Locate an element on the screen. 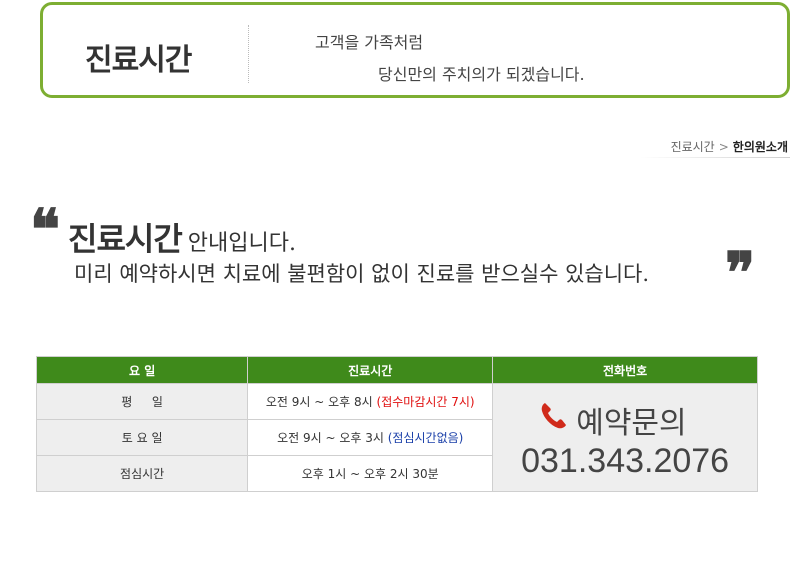  day-cell: 점심시간 is located at coordinates (142, 473).